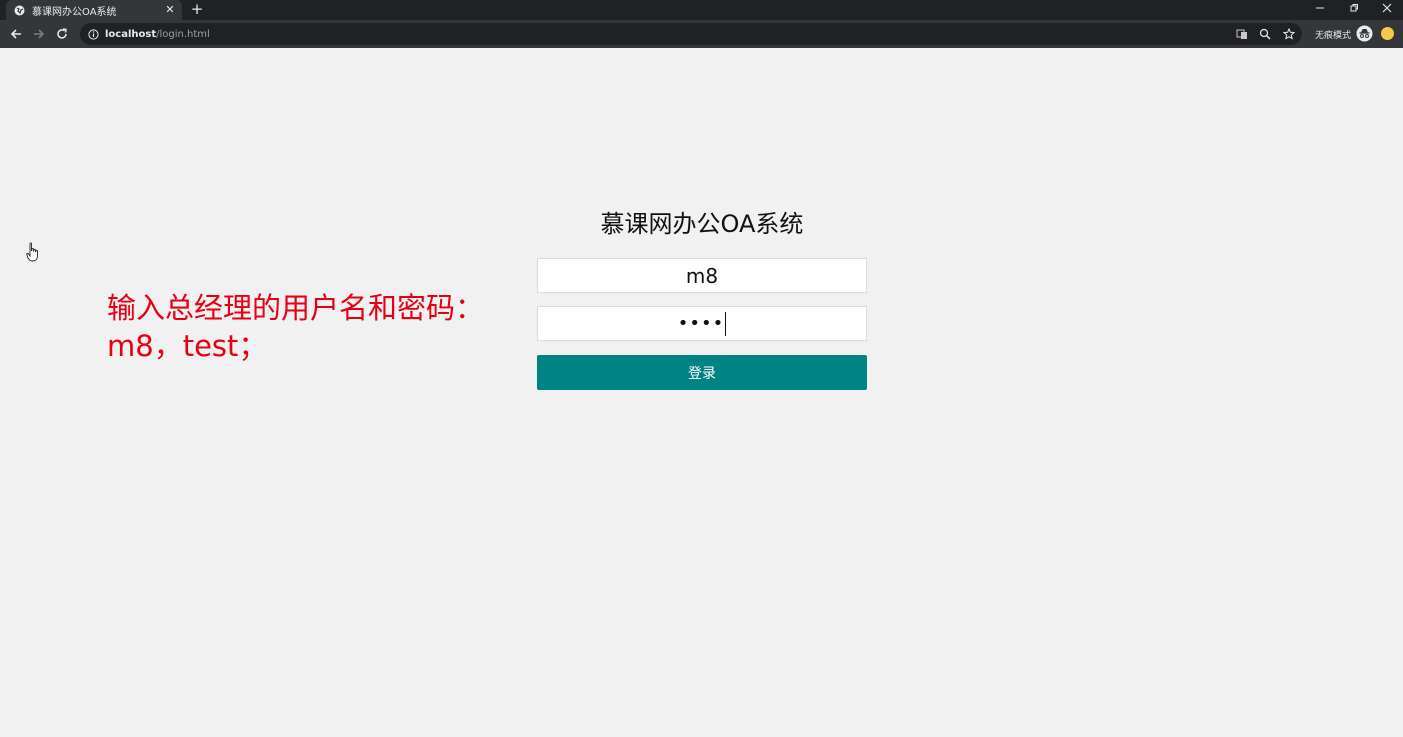 This screenshot has height=737, width=1403. I want to click on forward-arrow-icon, so click(39, 34).